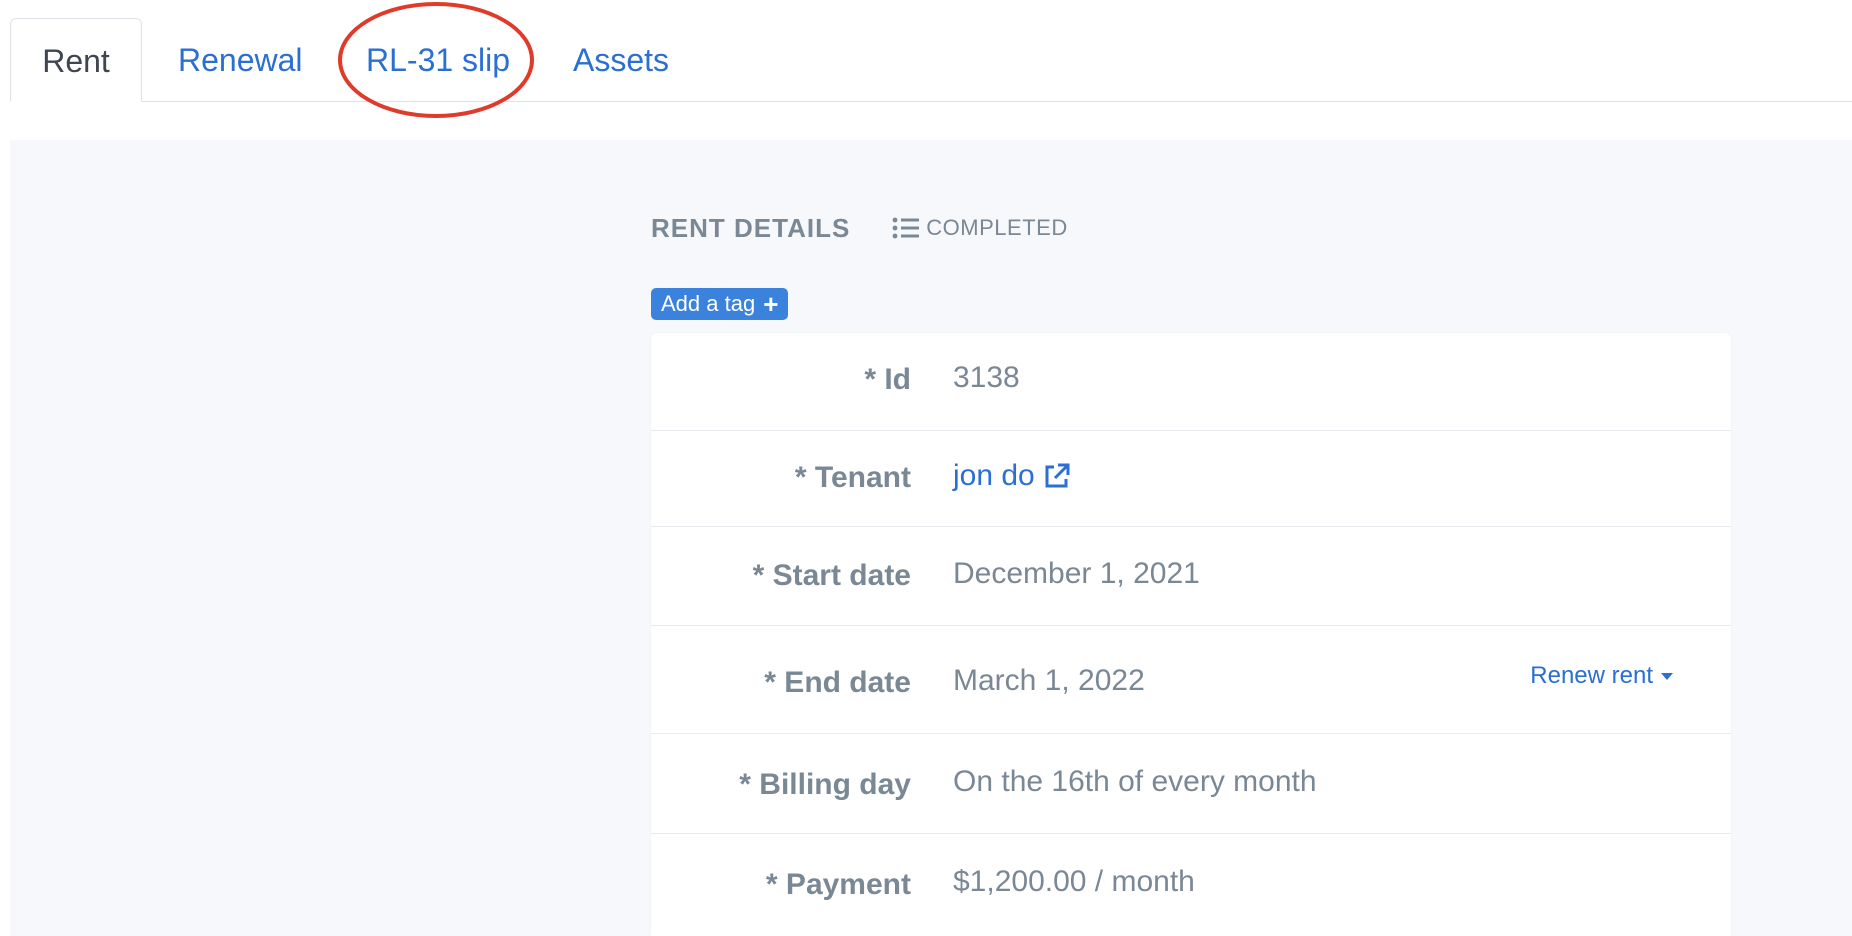 The width and height of the screenshot is (1852, 936). Describe the element at coordinates (1074, 881) in the screenshot. I see `payment-value: $1,200.00 / month` at that location.